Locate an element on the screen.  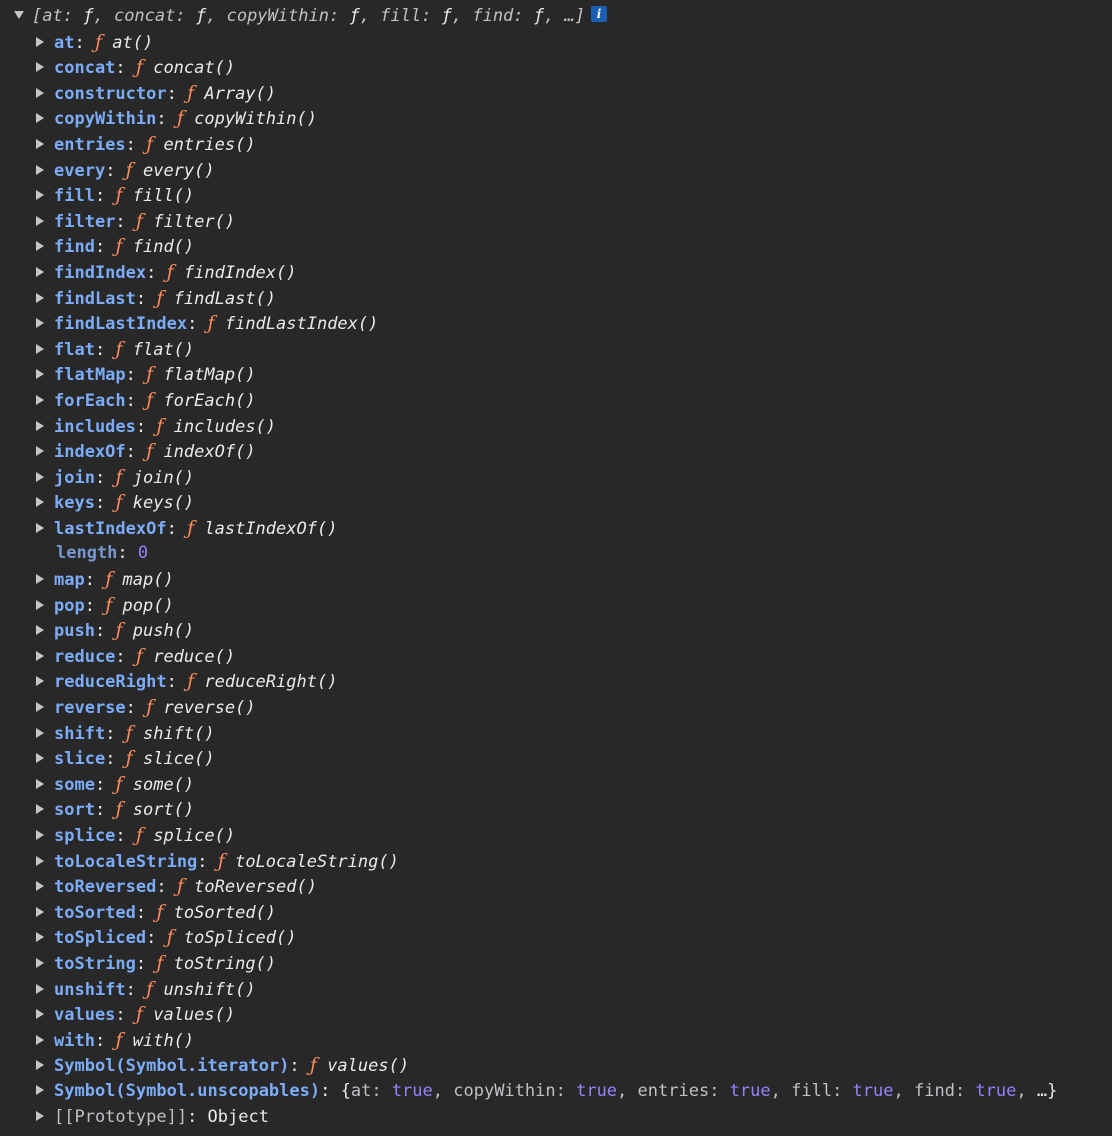
property-row: every: ƒ every() is located at coordinates (556, 171).